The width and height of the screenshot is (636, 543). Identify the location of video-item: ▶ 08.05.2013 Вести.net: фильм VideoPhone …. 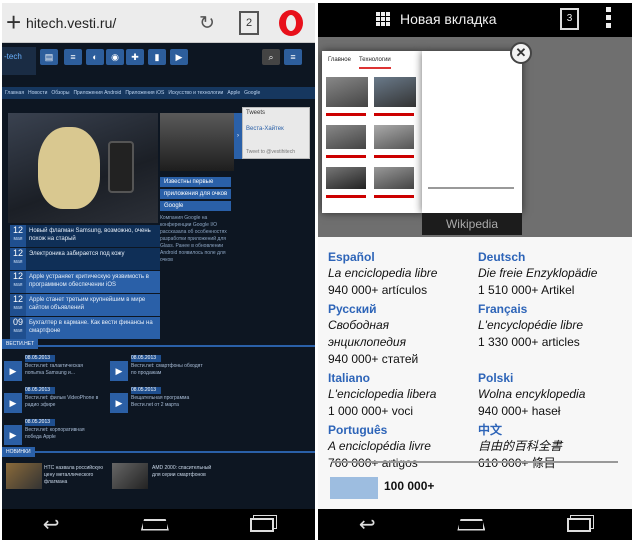
(54, 401).